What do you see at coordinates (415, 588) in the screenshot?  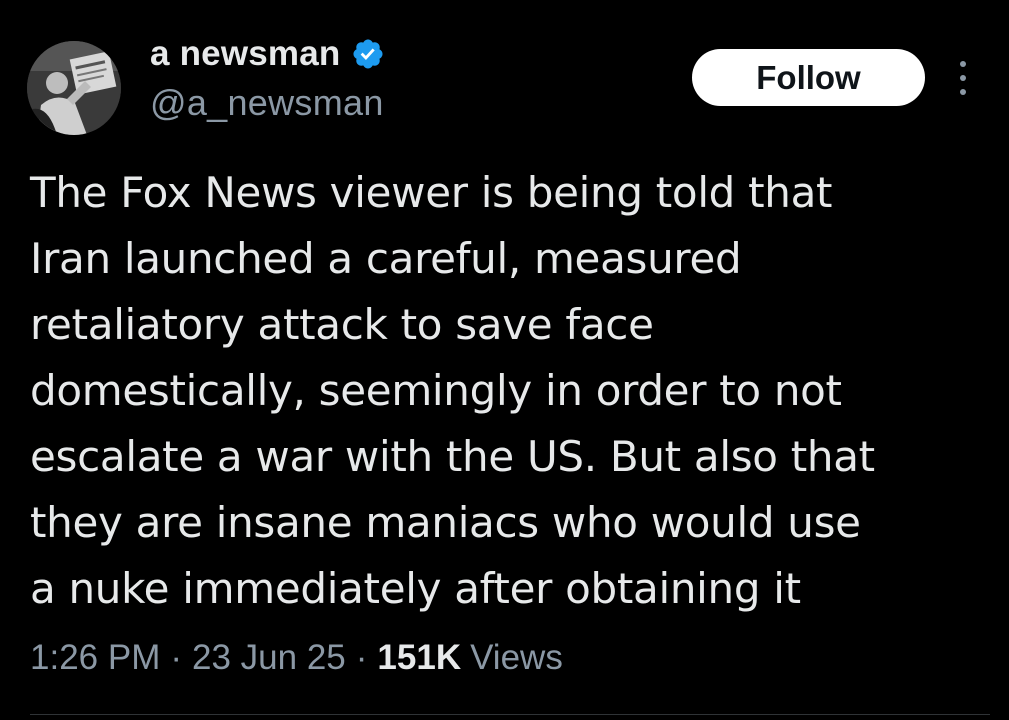 I see `tweet-text-line: a nuke immediately after obtaining it` at bounding box center [415, 588].